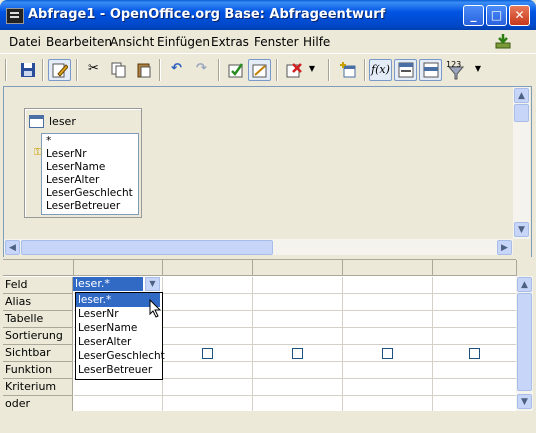 This screenshot has height=433, width=536. I want to click on grid-vertical-scrollbar: ▲ ▼, so click(524, 343).